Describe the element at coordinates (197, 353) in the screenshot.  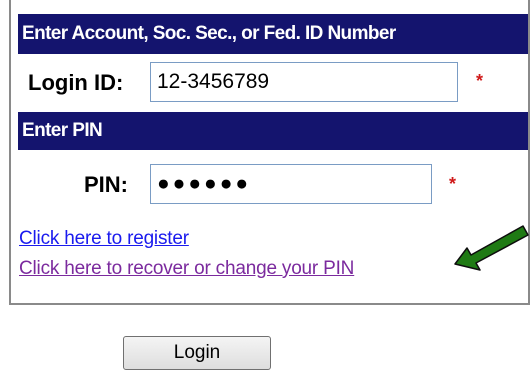
I see `login-button: Login` at that location.